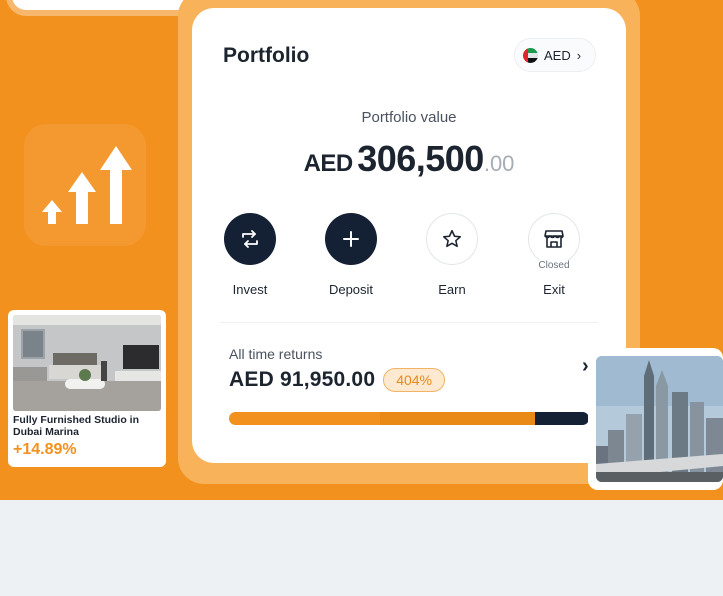  I want to click on property-change: +14.89%, so click(45, 449).